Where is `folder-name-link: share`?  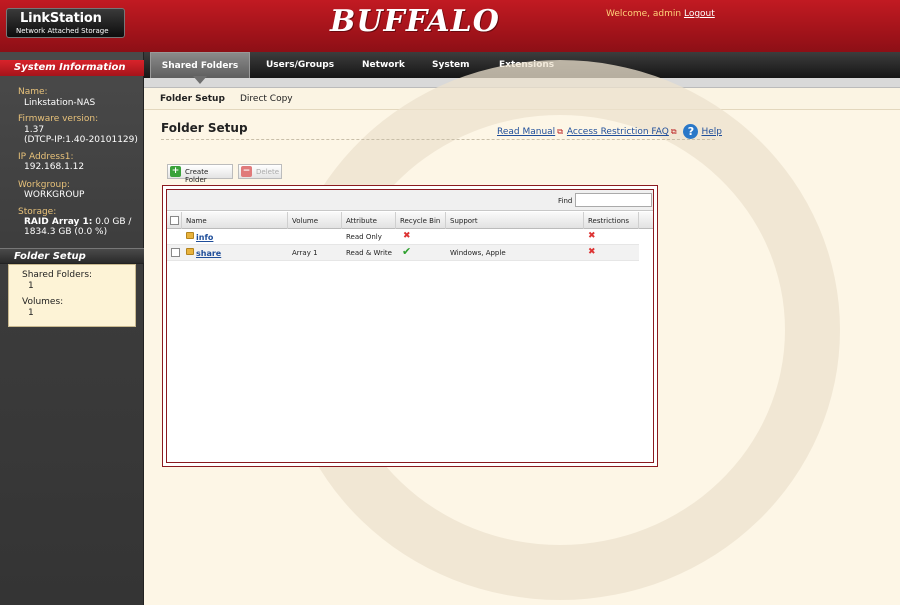 folder-name-link: share is located at coordinates (208, 253).